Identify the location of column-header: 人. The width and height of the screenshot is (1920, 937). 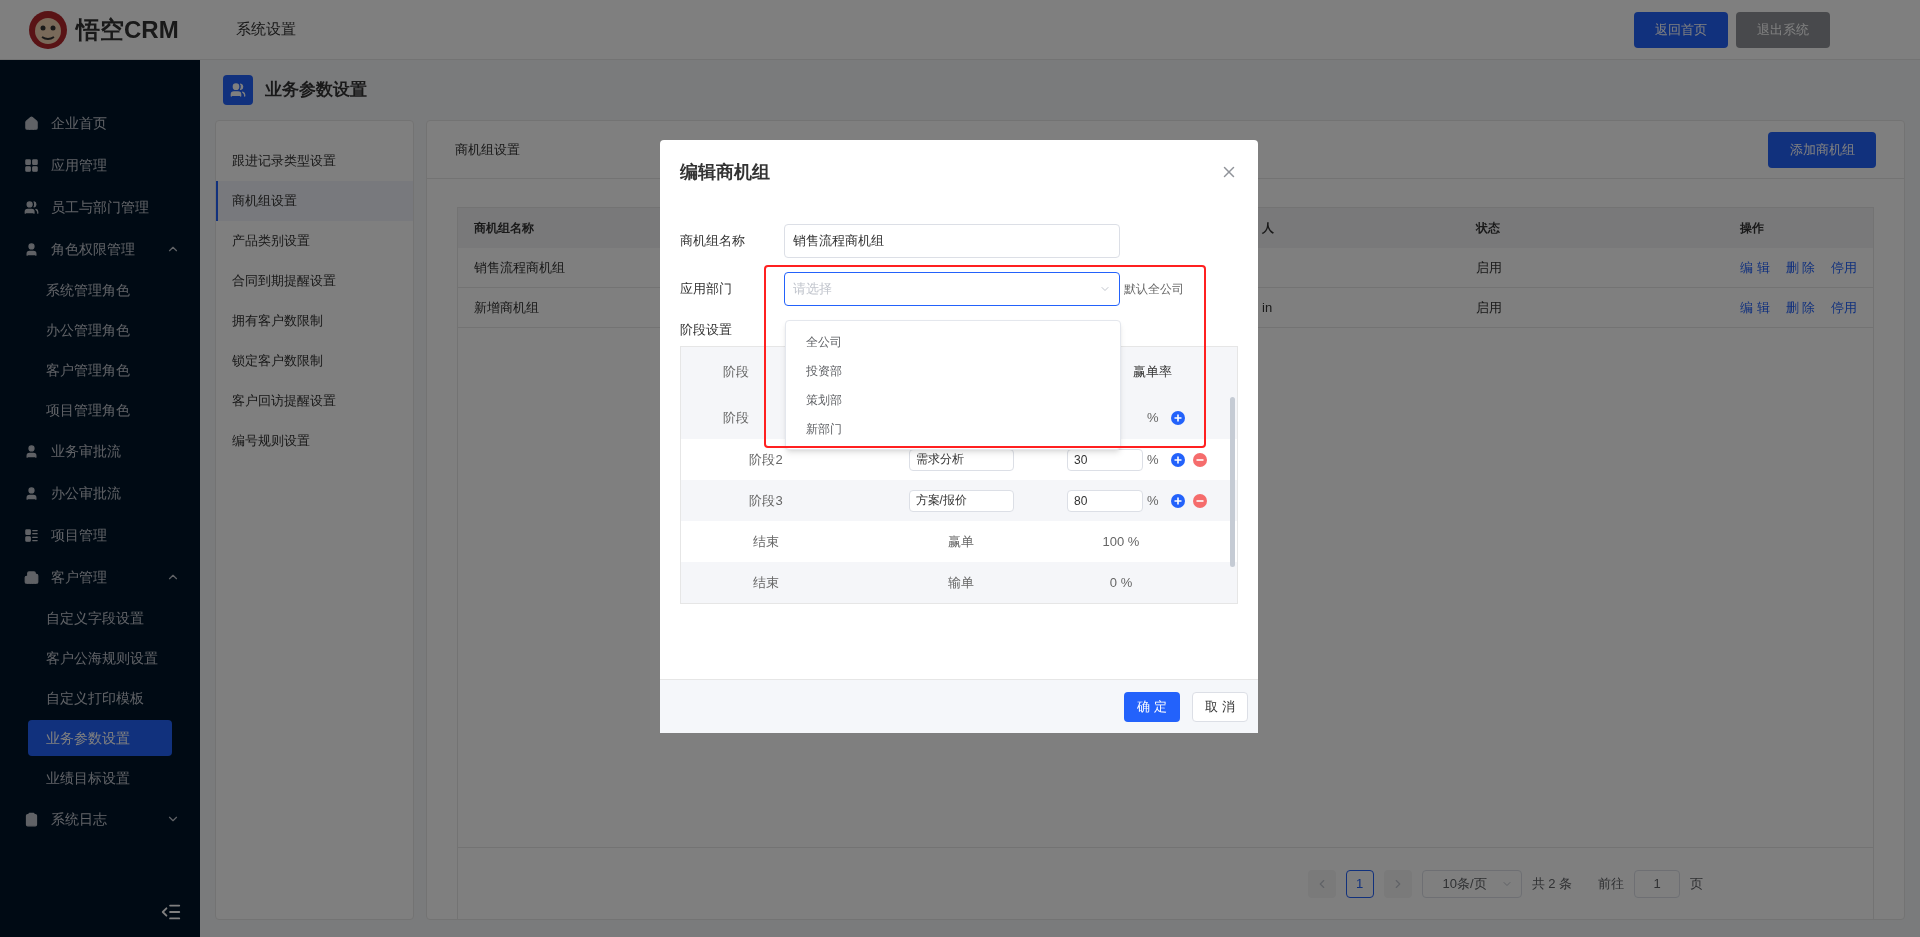
(1268, 228).